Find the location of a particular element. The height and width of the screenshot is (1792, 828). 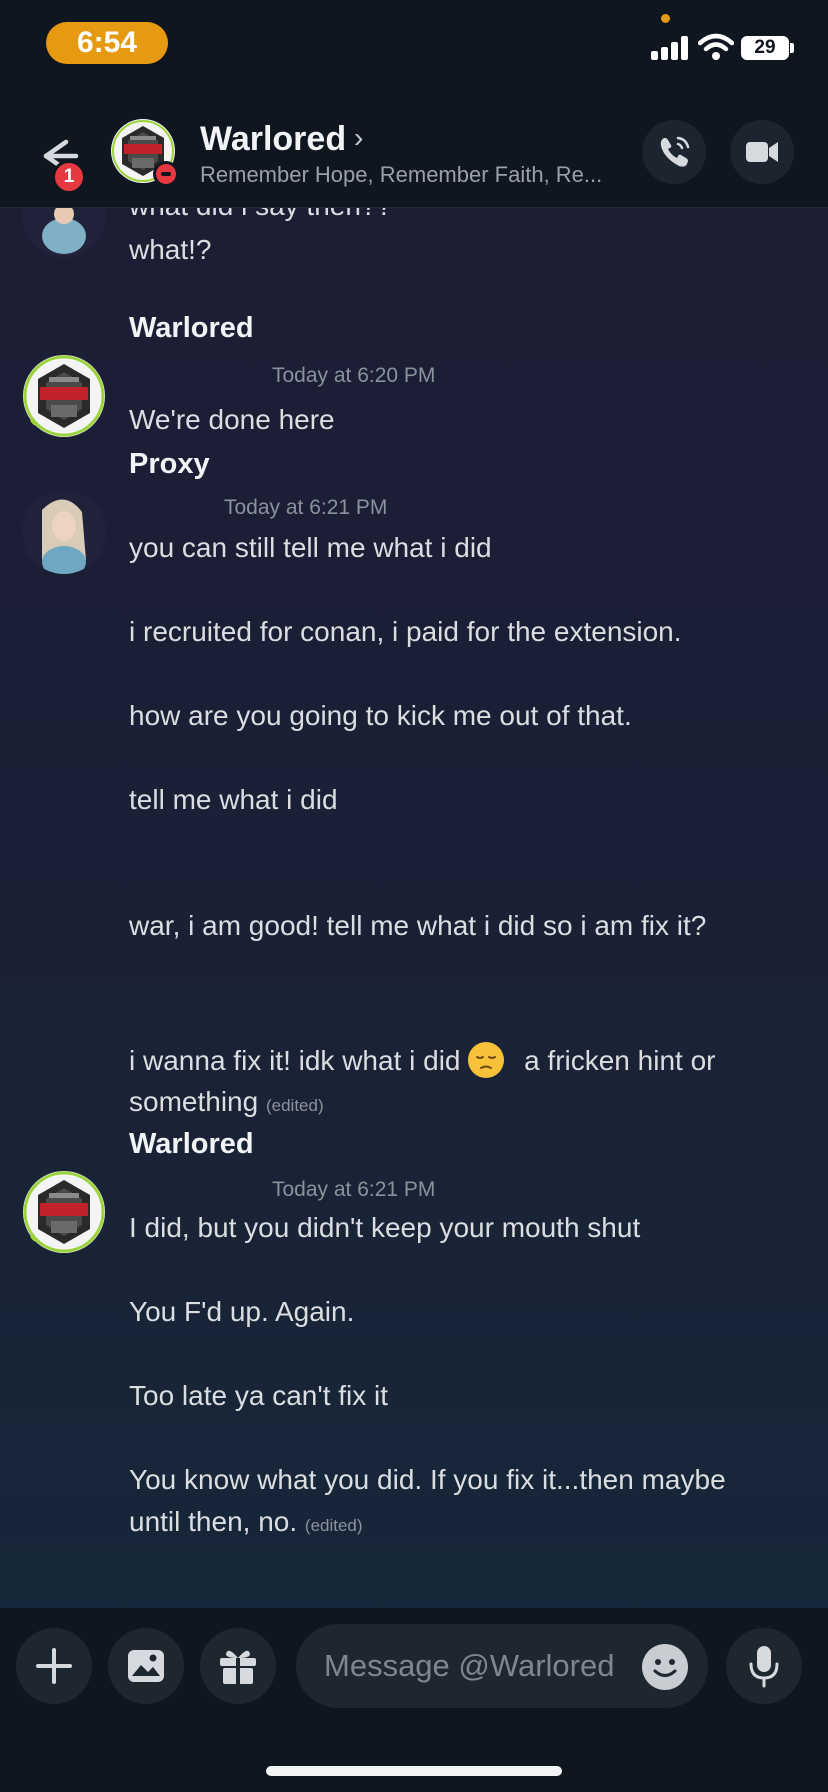

battery-tip is located at coordinates (792, 48).